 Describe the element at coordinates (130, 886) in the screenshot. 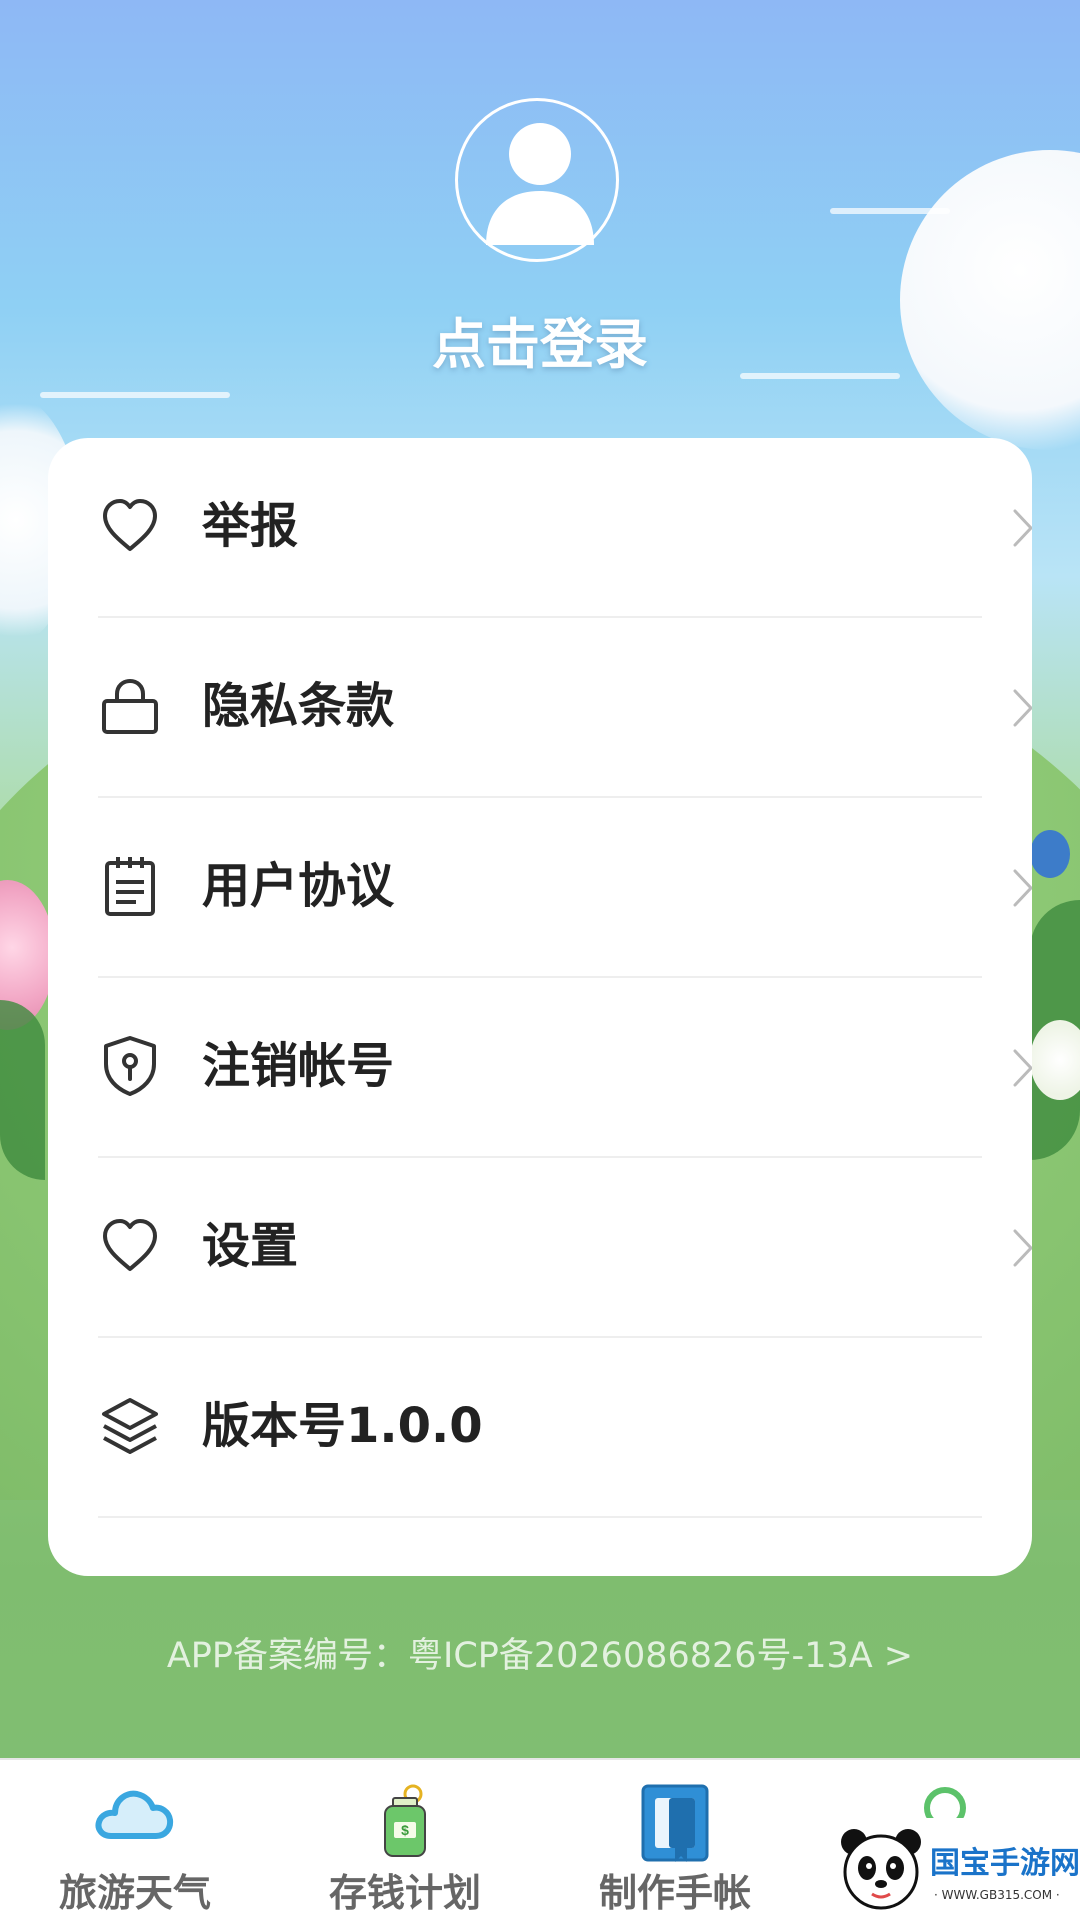

I see `document-icon` at that location.